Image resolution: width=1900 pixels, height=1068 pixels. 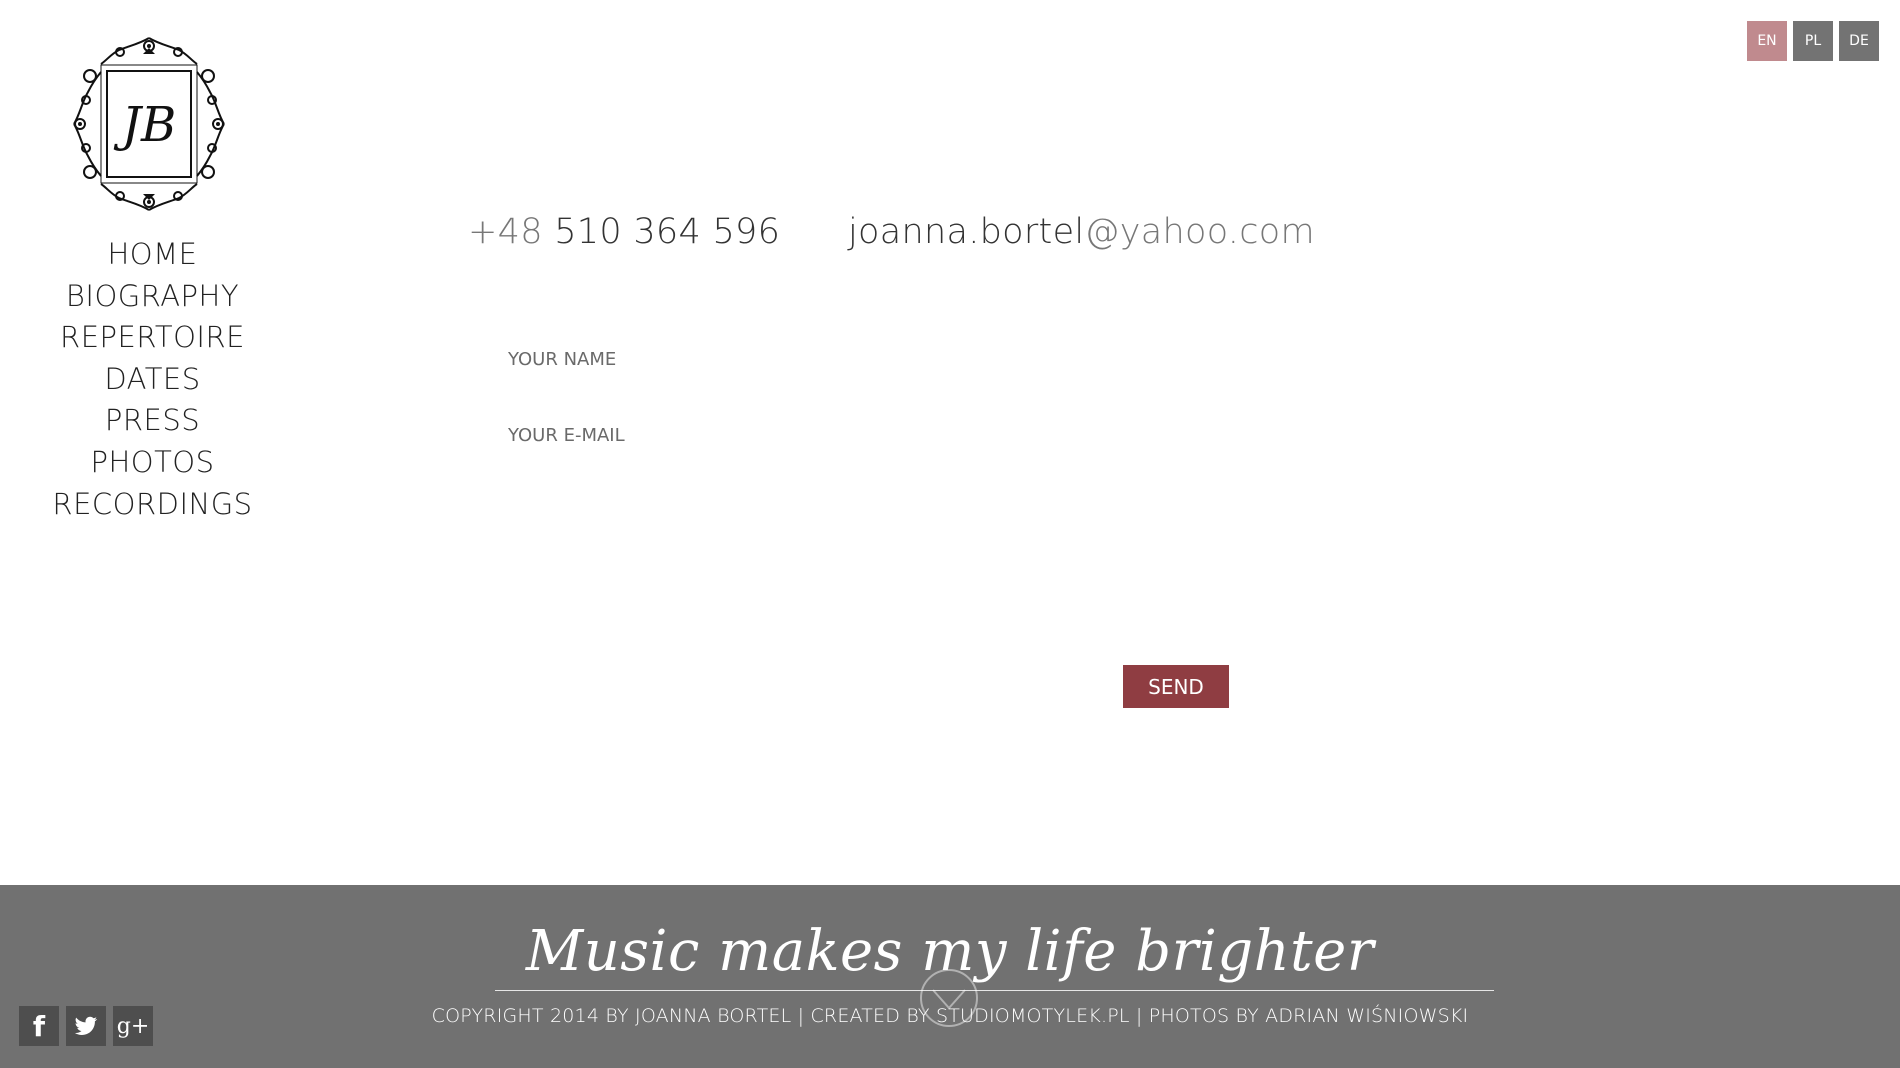 What do you see at coordinates (1176, 686) in the screenshot?
I see `send-button: SEND` at bounding box center [1176, 686].